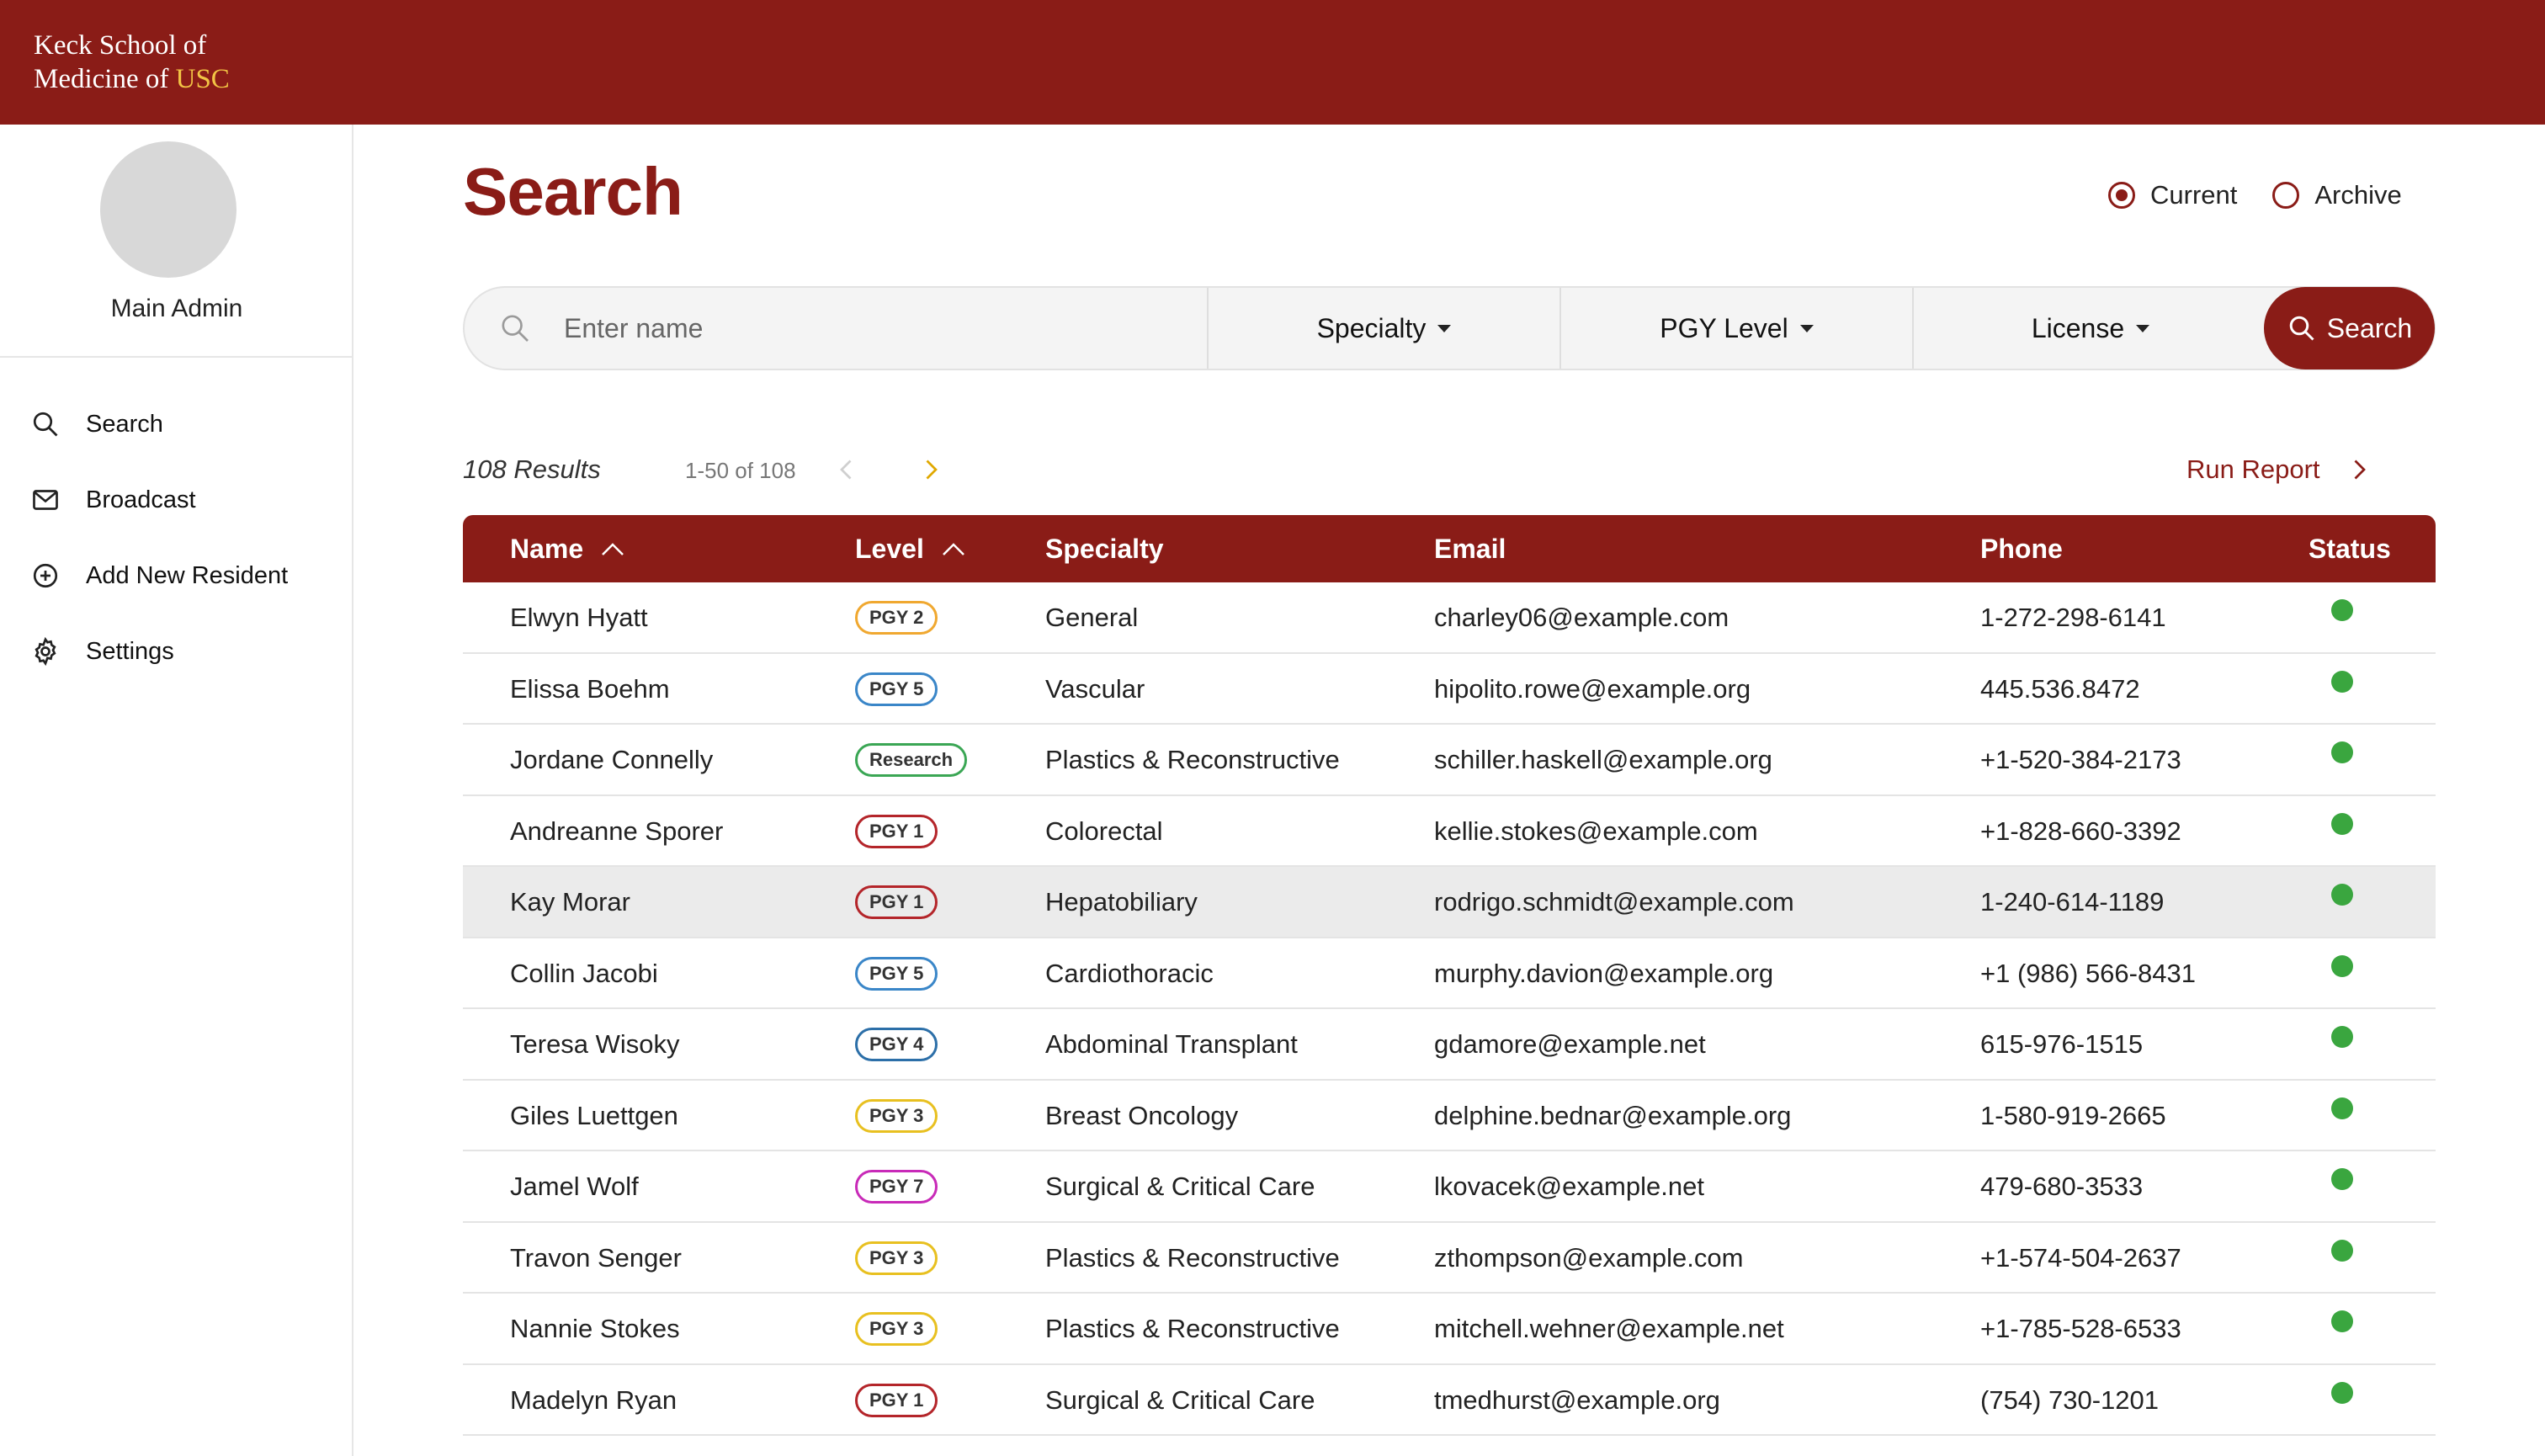 This screenshot has height=1456, width=2545. What do you see at coordinates (570, 902) in the screenshot?
I see `resident-name: Kay Morar` at bounding box center [570, 902].